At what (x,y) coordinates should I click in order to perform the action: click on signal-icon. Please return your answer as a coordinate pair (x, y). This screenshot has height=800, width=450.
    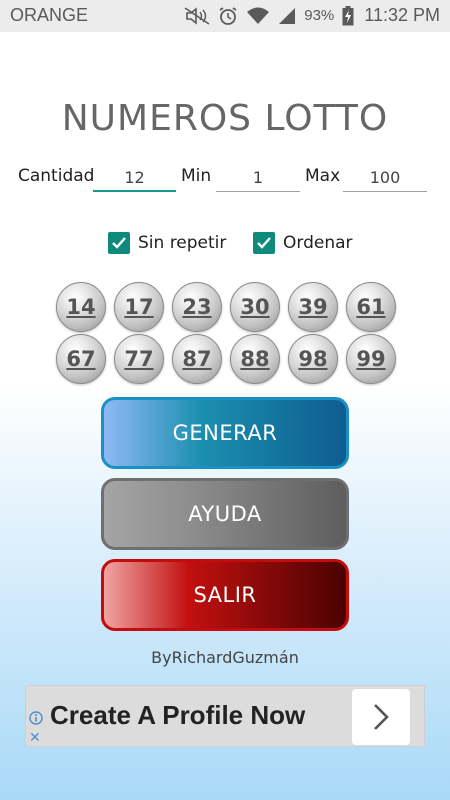
    Looking at the image, I should click on (287, 15).